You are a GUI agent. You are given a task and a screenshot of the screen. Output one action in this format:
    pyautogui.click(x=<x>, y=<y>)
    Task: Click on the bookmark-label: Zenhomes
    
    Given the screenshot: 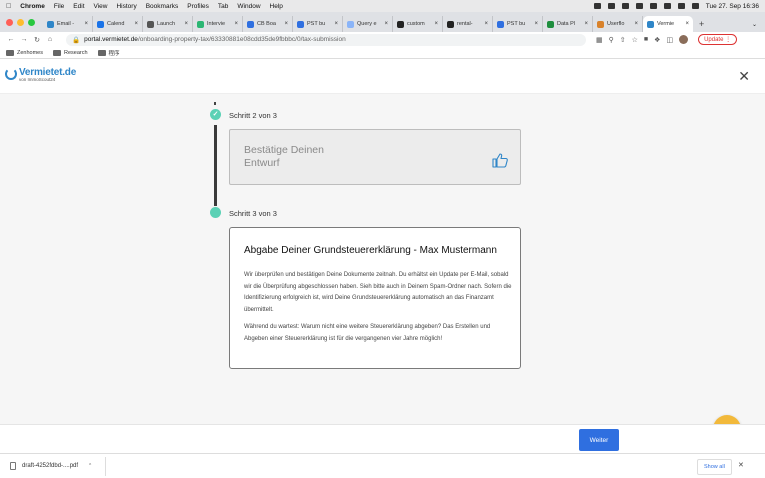 What is the action you would take?
    pyautogui.click(x=30, y=52)
    